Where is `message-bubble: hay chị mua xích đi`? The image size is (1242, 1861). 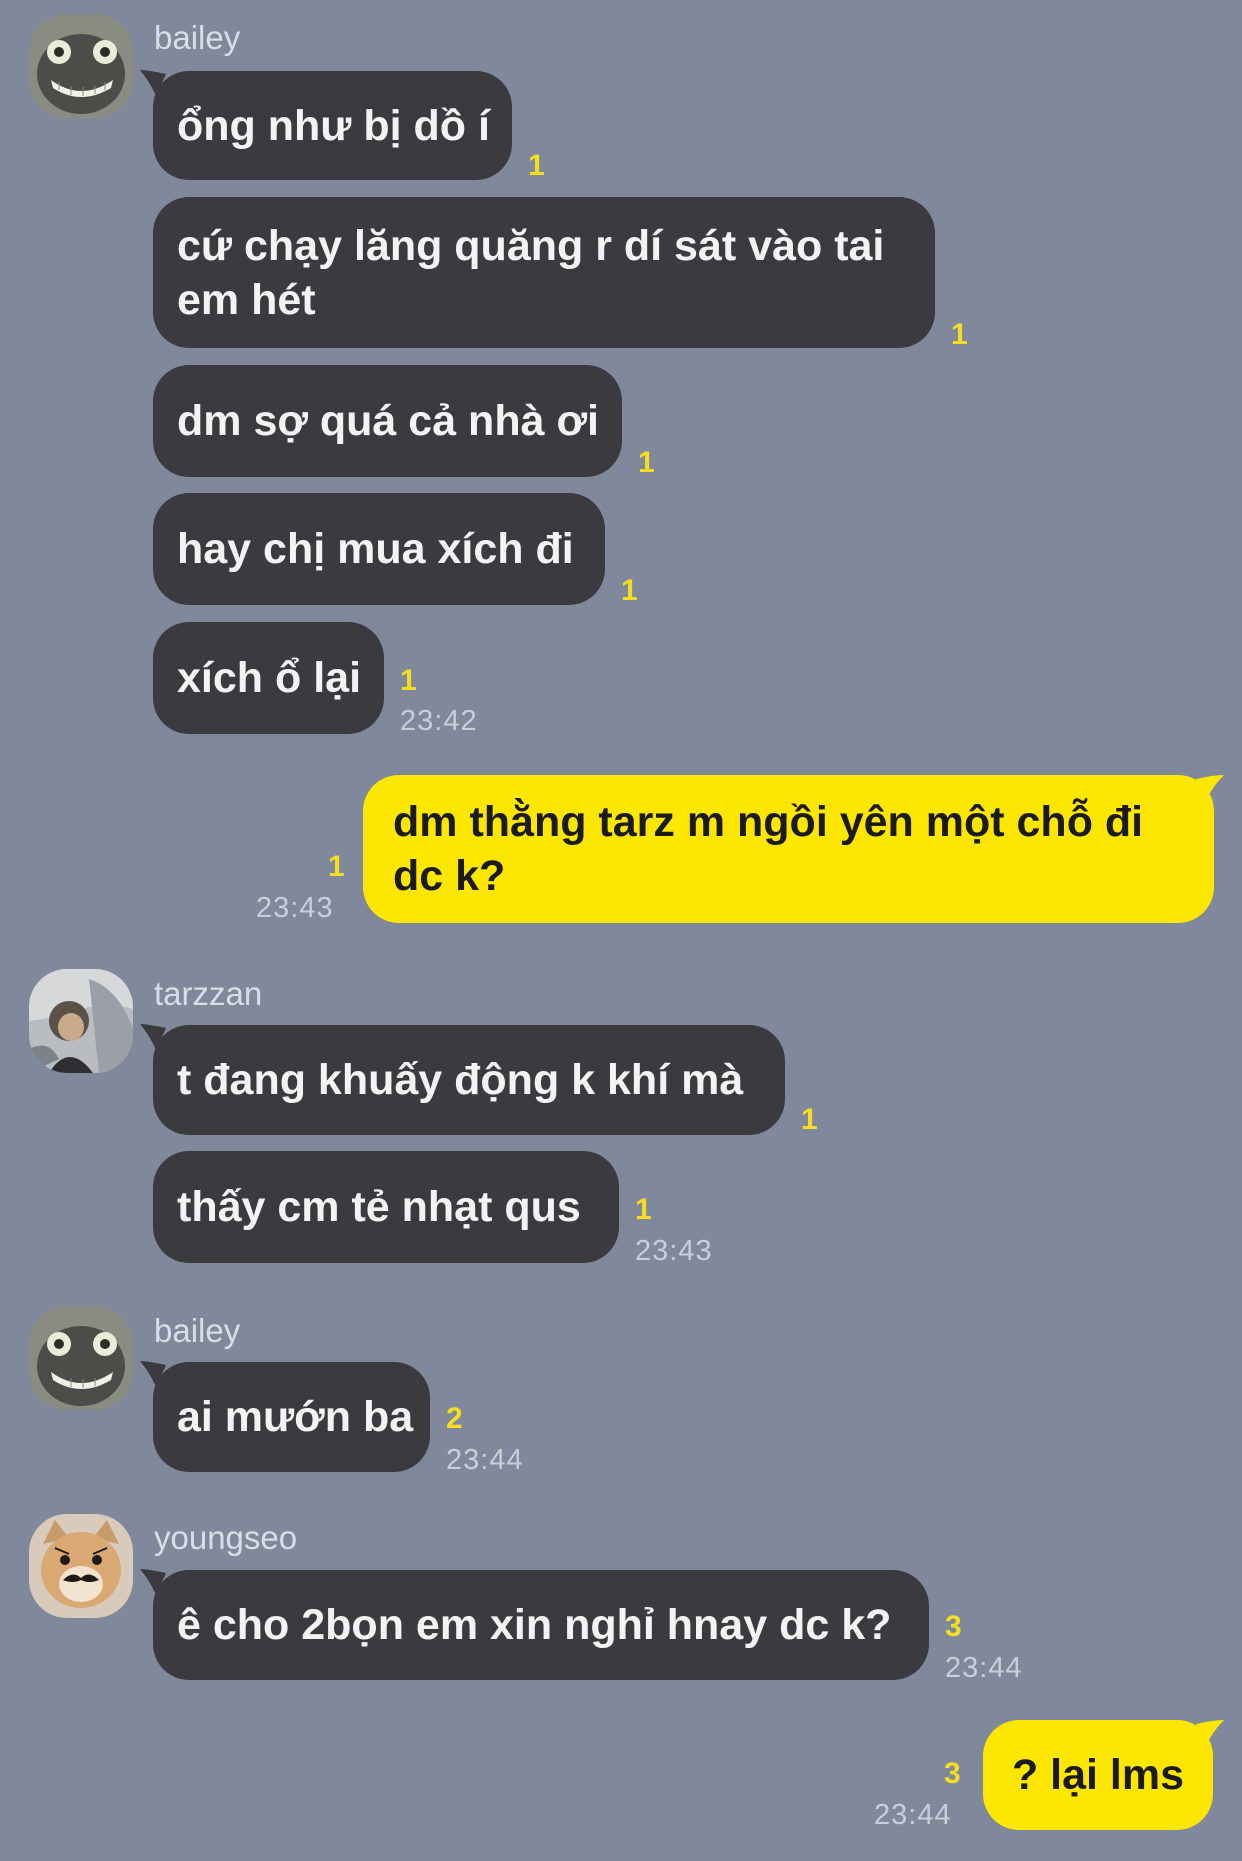 message-bubble: hay chị mua xích đi is located at coordinates (379, 549).